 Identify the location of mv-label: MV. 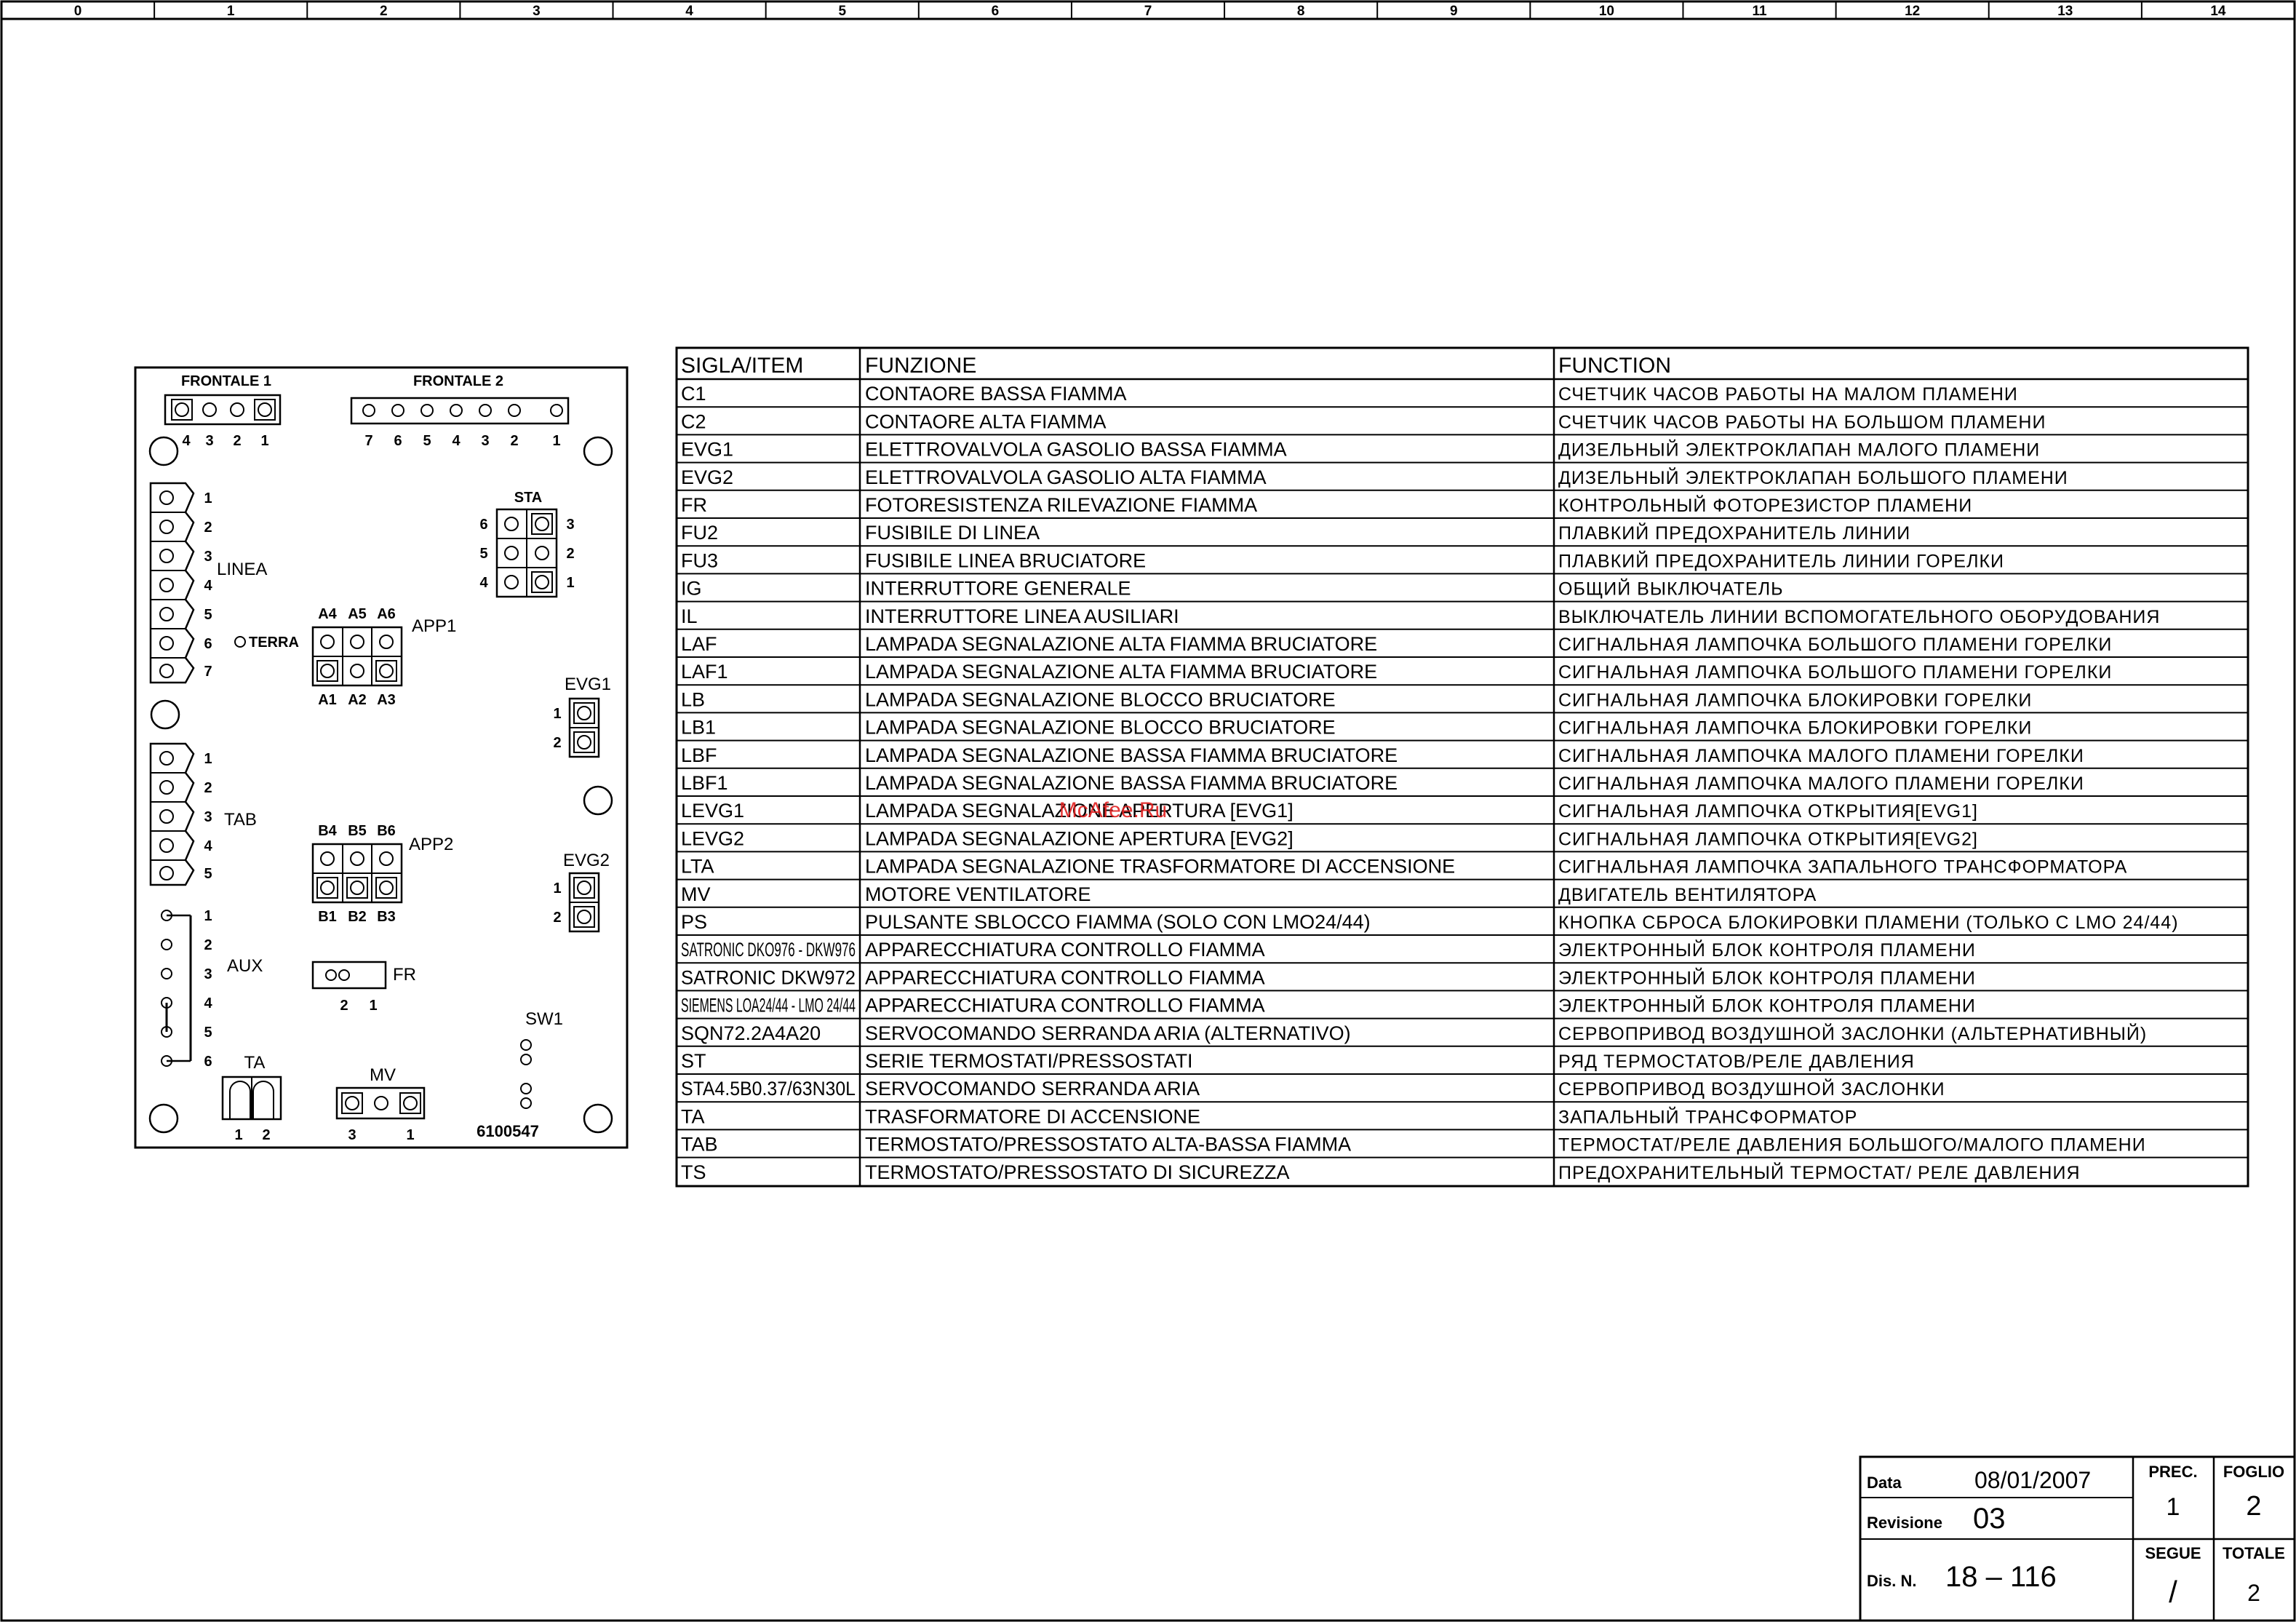
(383, 1075).